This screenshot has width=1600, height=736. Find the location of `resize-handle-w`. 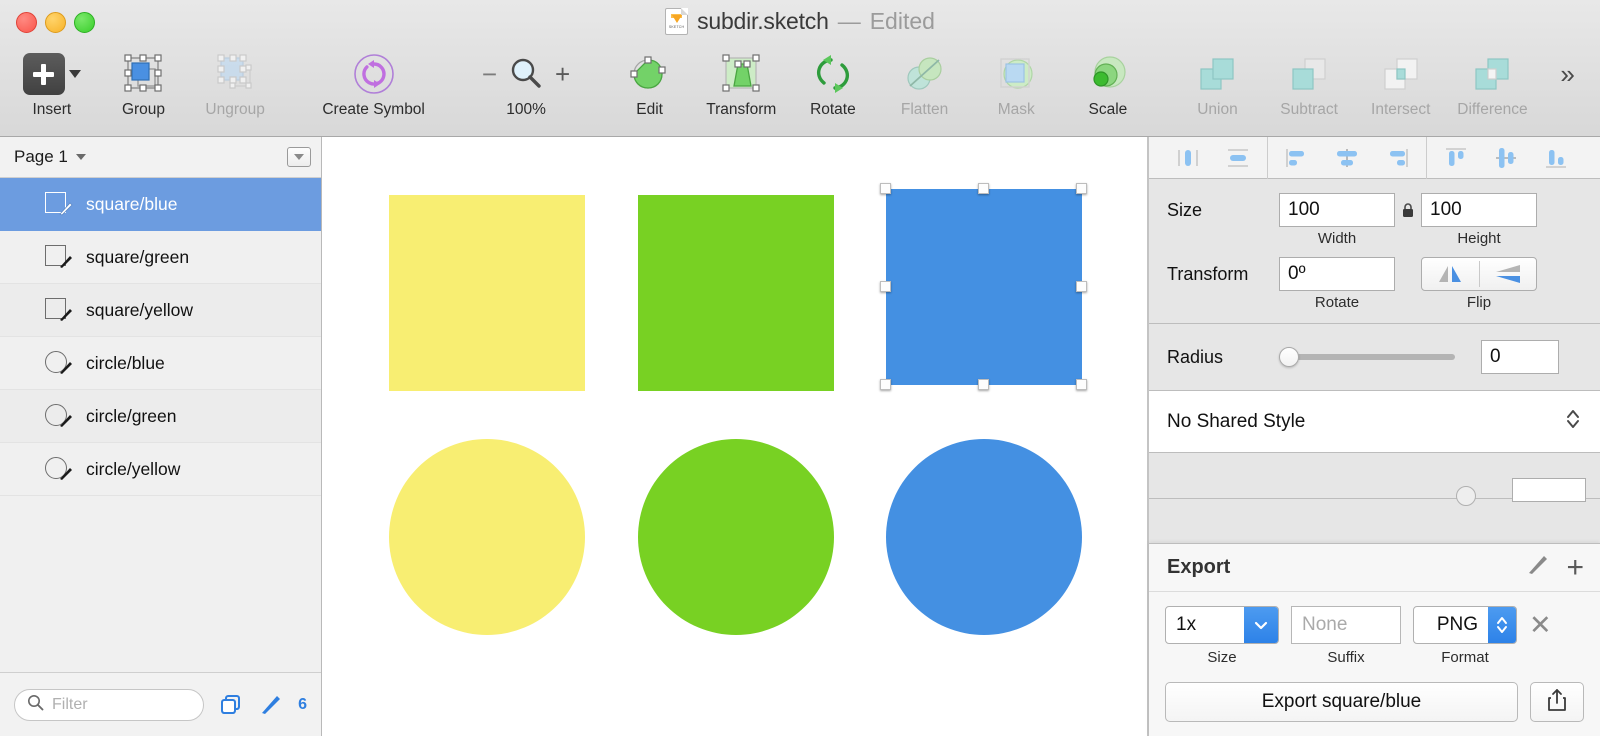

resize-handle-w is located at coordinates (885, 286).